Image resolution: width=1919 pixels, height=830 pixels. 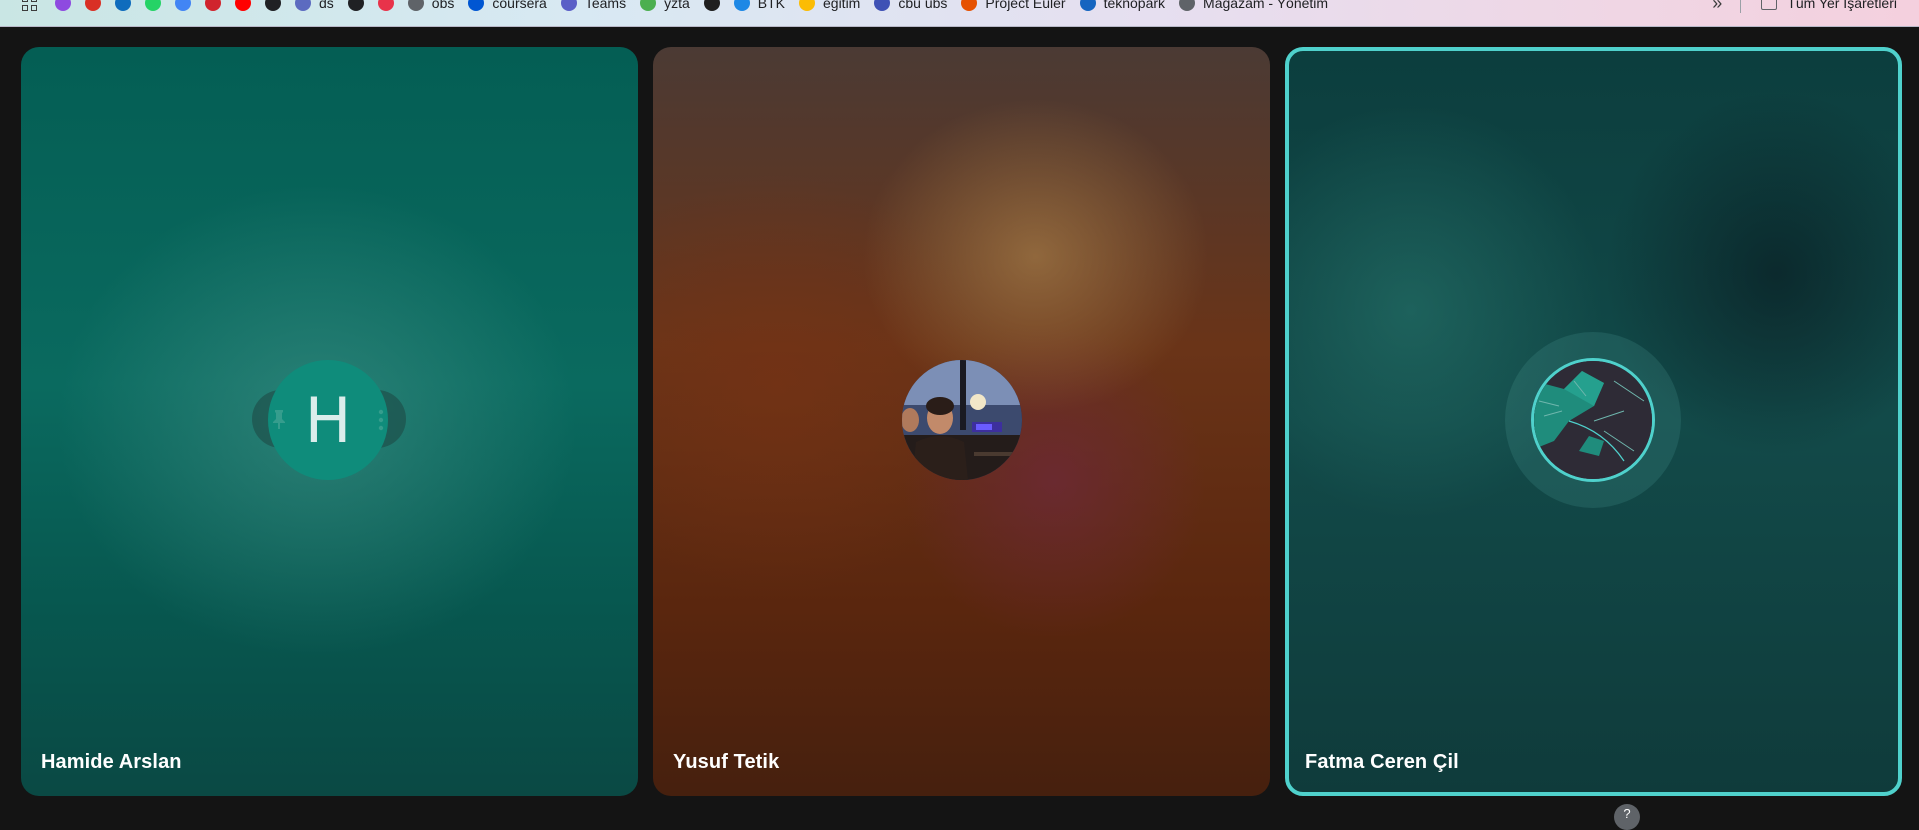 I want to click on bookmark-item: Mağazam - Yönetim, so click(x=1253, y=5).